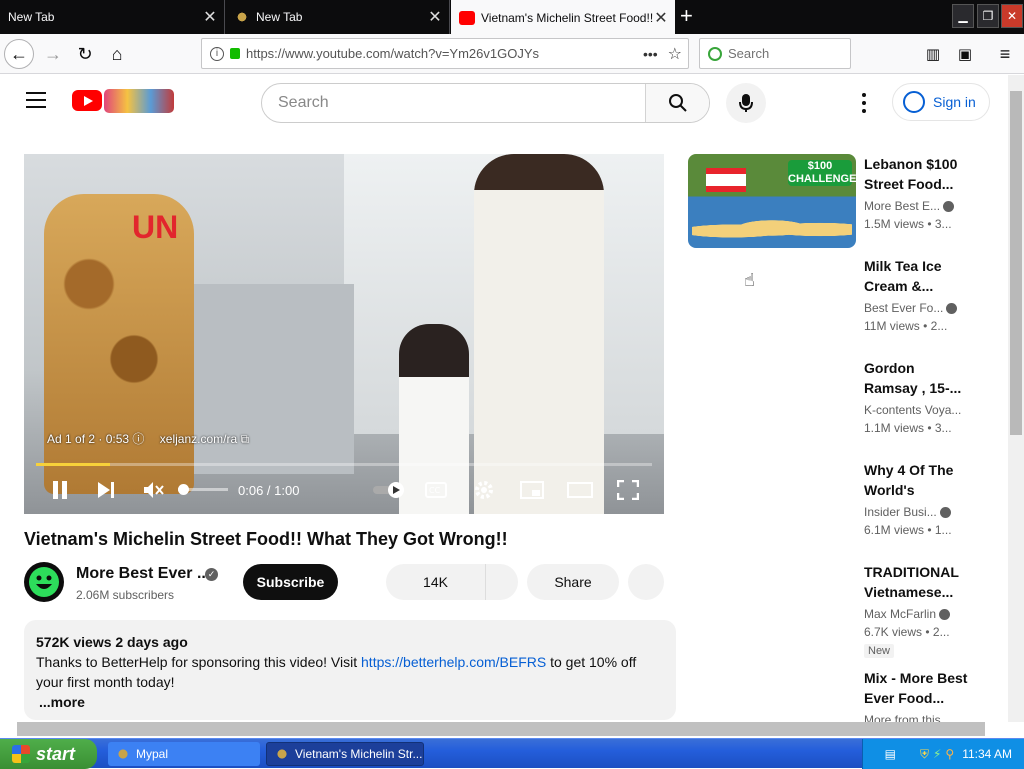 This screenshot has width=1024, height=769. I want to click on horizontal-scrollbar, so click(501, 729).